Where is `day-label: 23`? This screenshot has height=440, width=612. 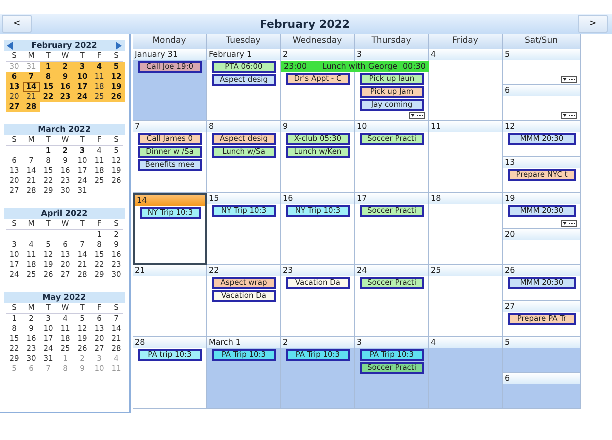 day-label: 23 is located at coordinates (317, 270).